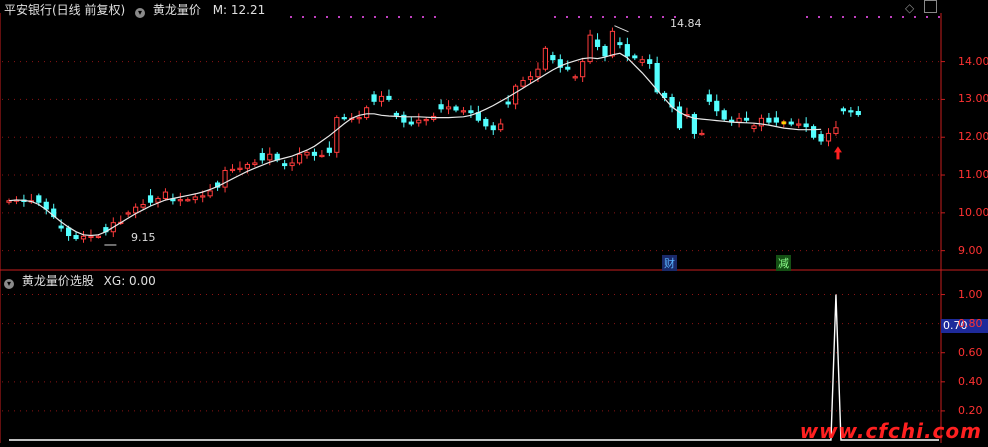 The height and width of the screenshot is (447, 988). What do you see at coordinates (909, 8) in the screenshot?
I see `diamond-icon: ◇` at bounding box center [909, 8].